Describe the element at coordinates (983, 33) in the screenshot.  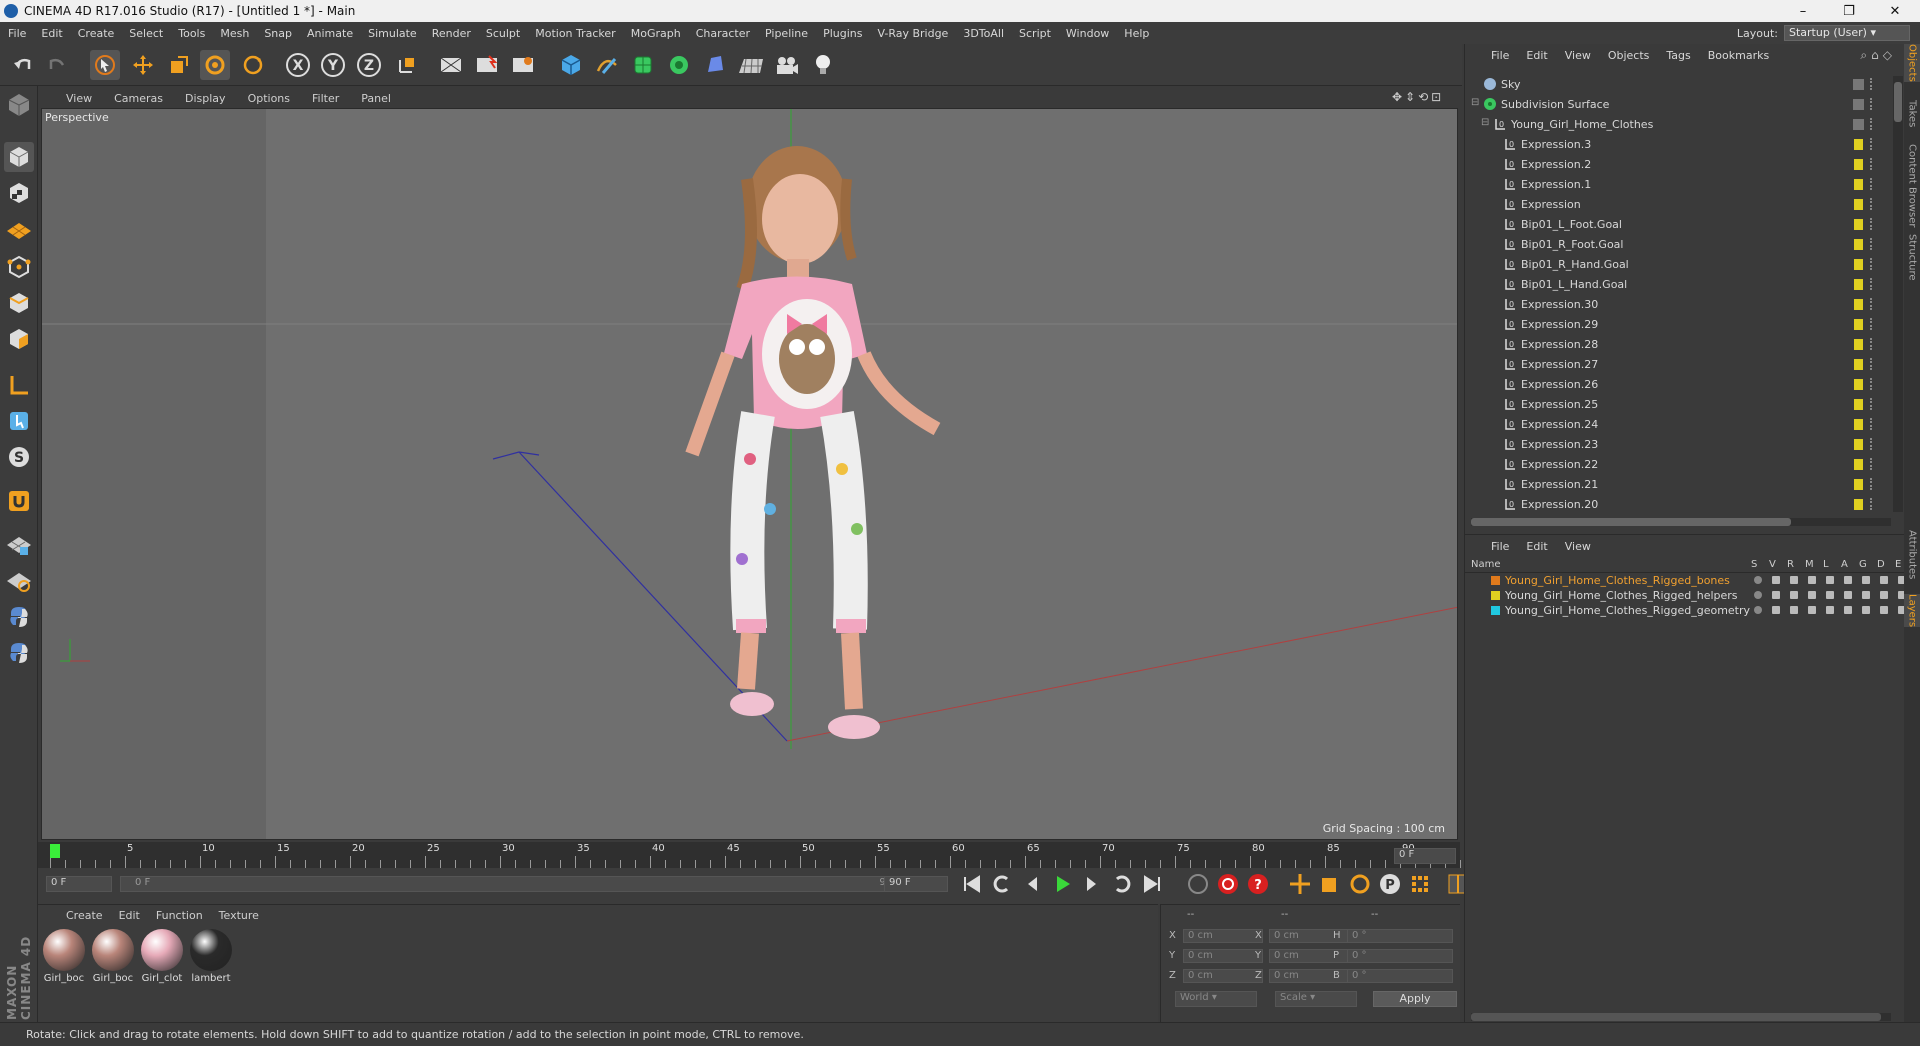
I see `menu-3dtoall: 3DToAll` at that location.